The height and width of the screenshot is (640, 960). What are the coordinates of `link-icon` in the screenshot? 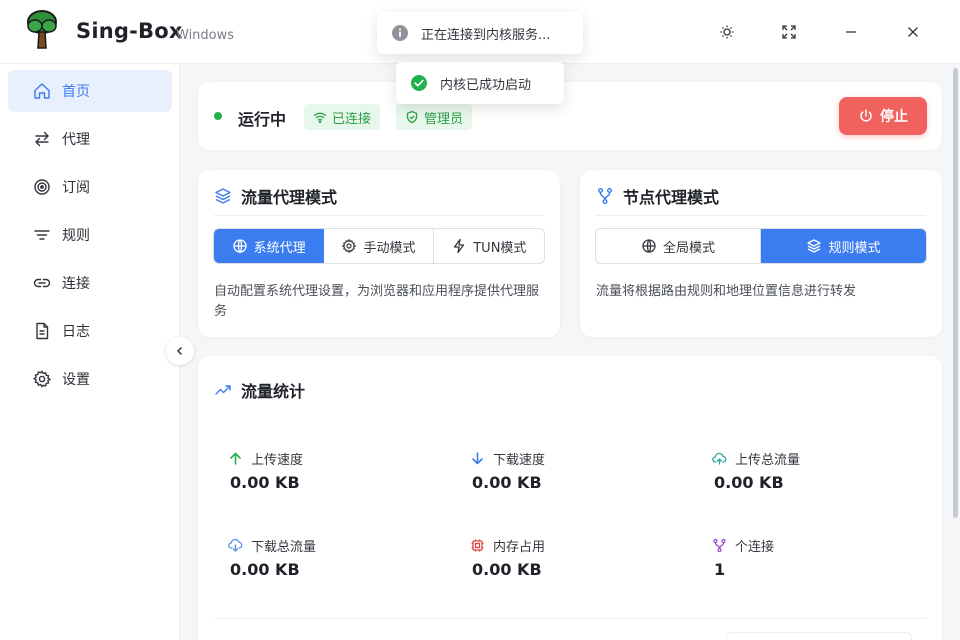 It's located at (42, 283).